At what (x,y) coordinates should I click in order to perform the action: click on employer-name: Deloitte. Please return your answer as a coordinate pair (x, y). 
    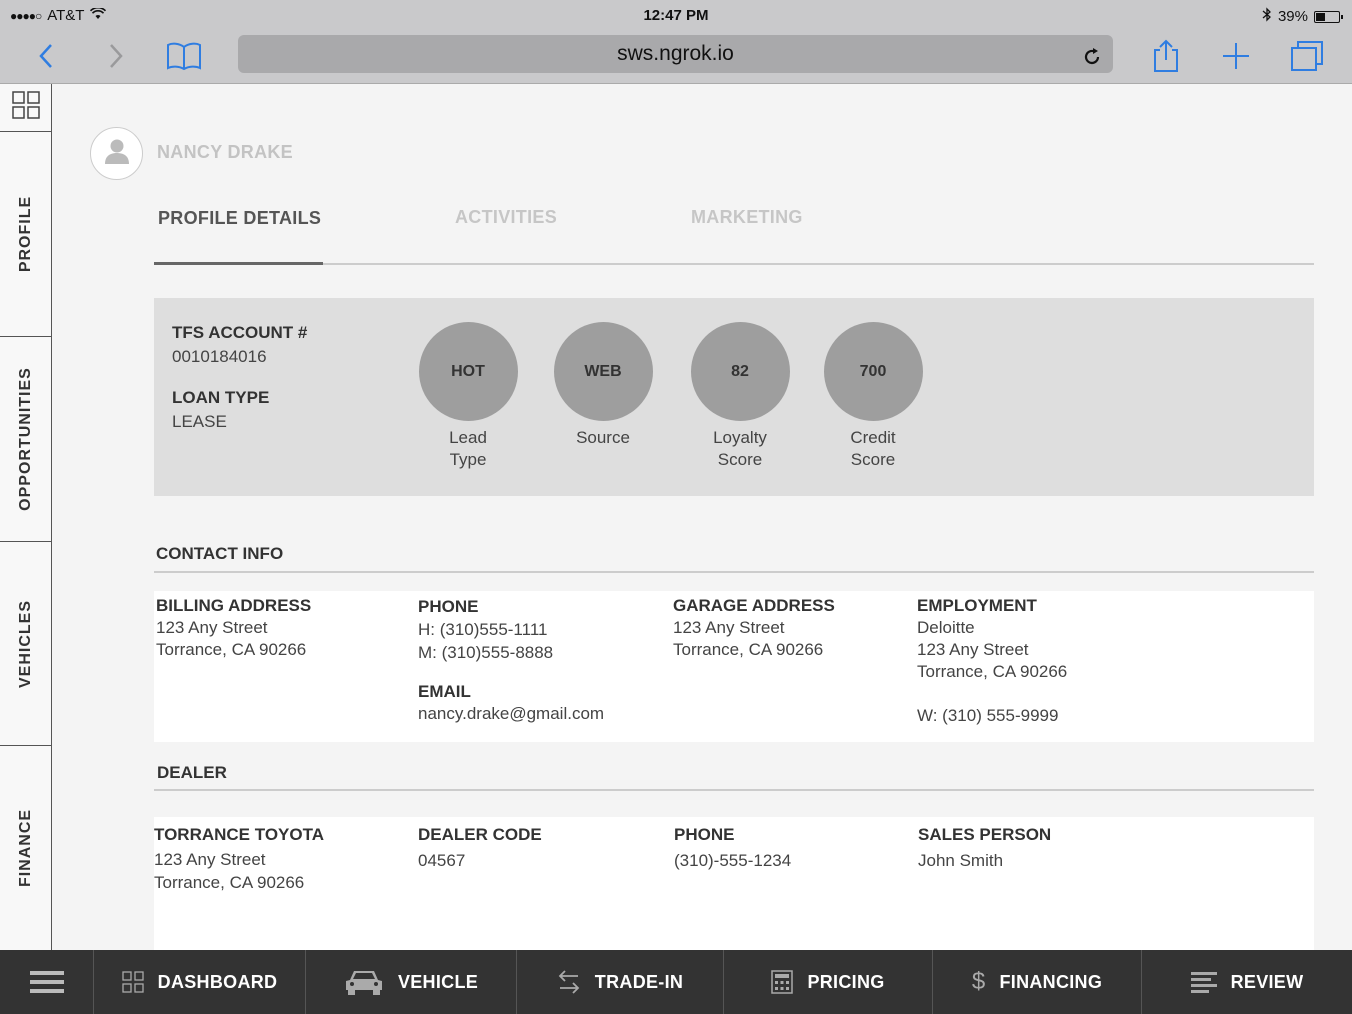
    Looking at the image, I should click on (946, 627).